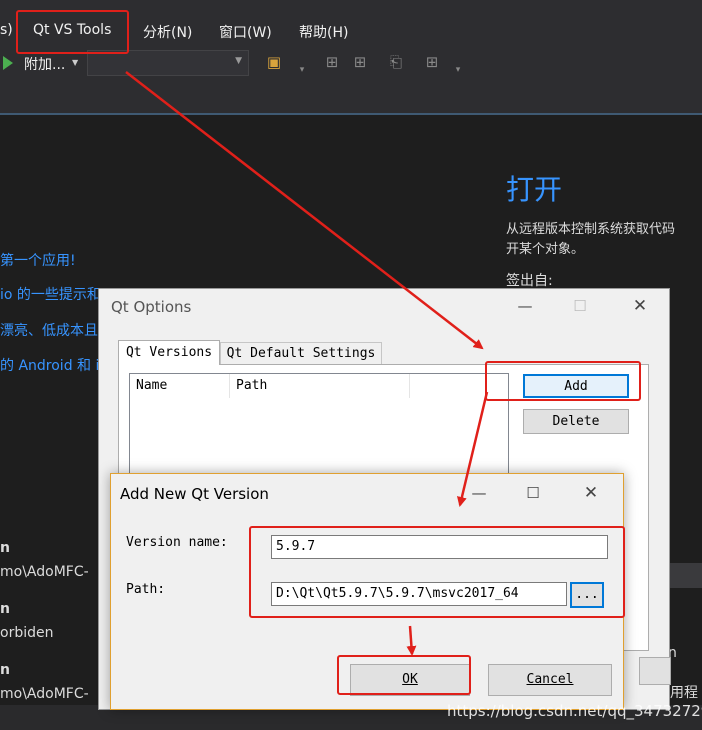 The image size is (702, 730). Describe the element at coordinates (49, 365) in the screenshot. I see `start-link: 的 Android 和 i` at that location.